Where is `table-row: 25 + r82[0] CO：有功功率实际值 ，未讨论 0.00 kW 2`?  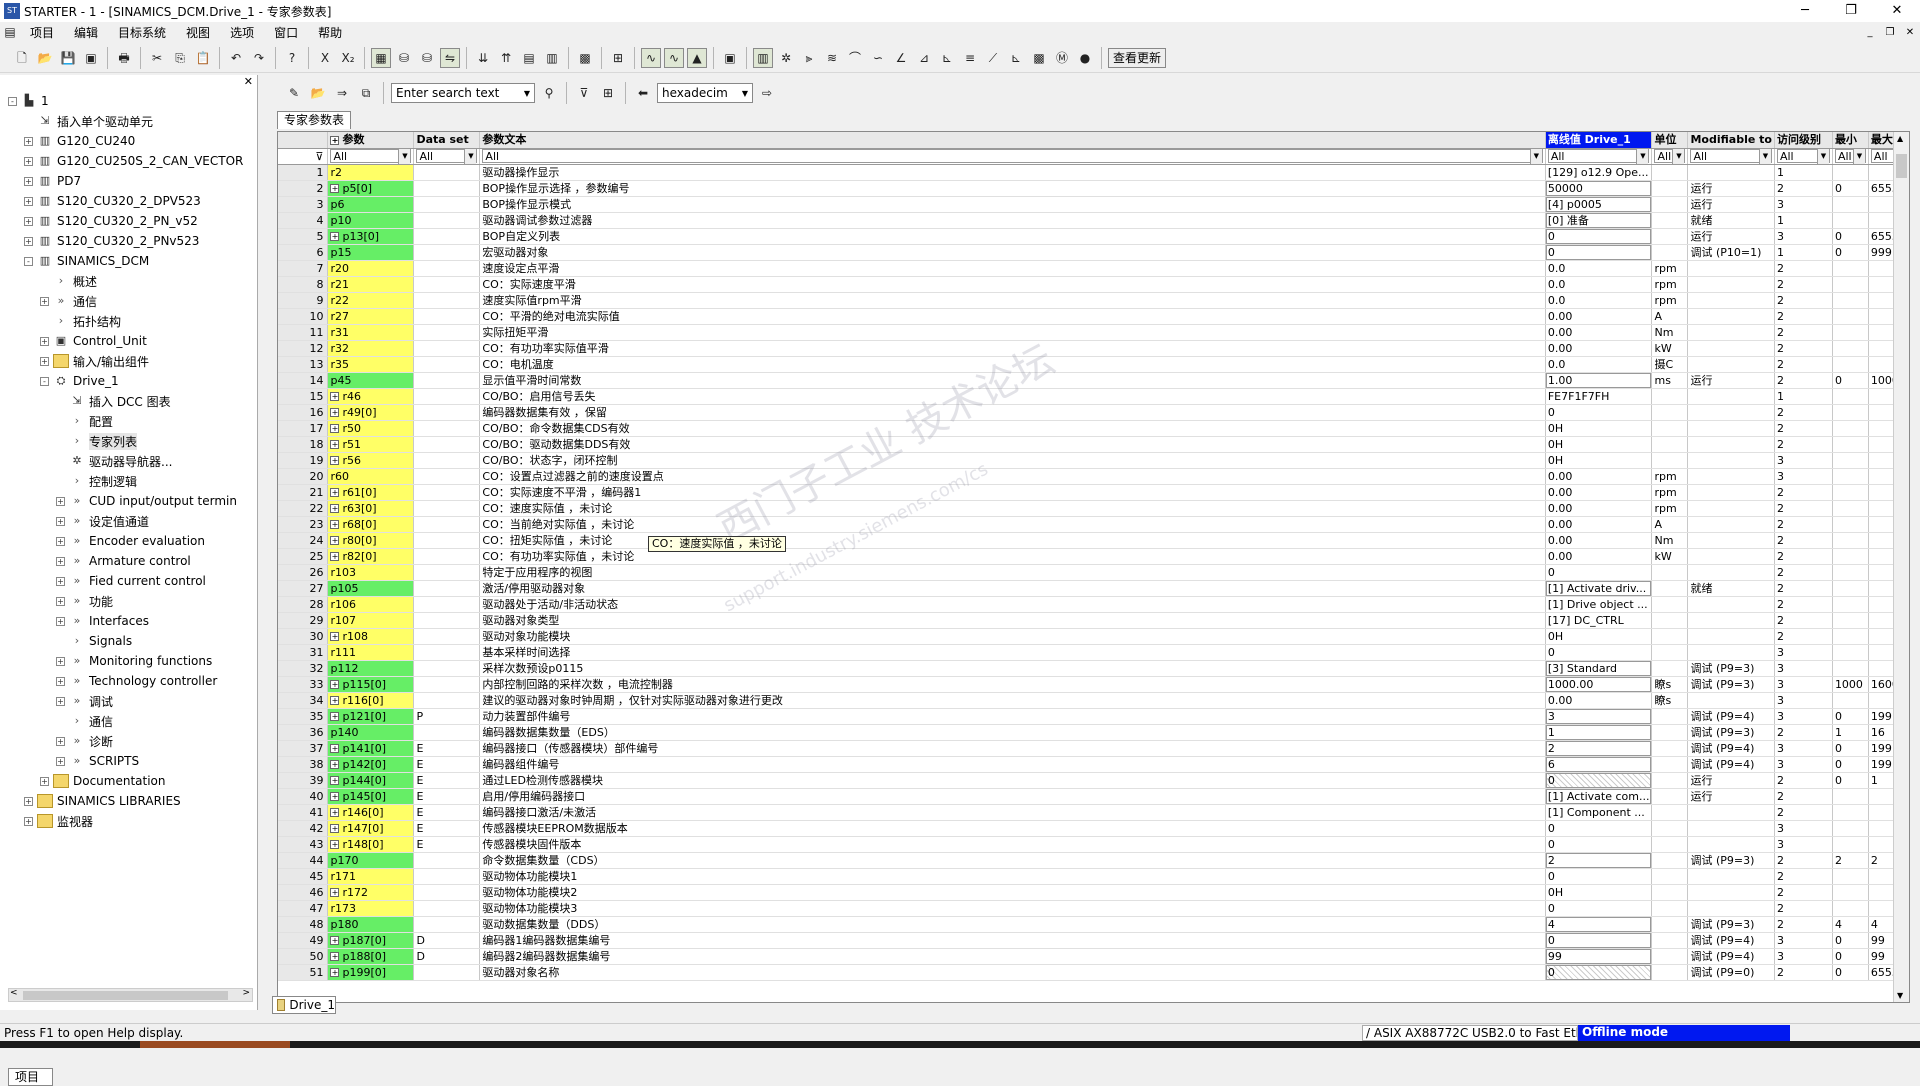
table-row: 25 + r82[0] CO：有功功率实际值 ，未讨论 0.00 kW 2 is located at coordinates (1093, 556).